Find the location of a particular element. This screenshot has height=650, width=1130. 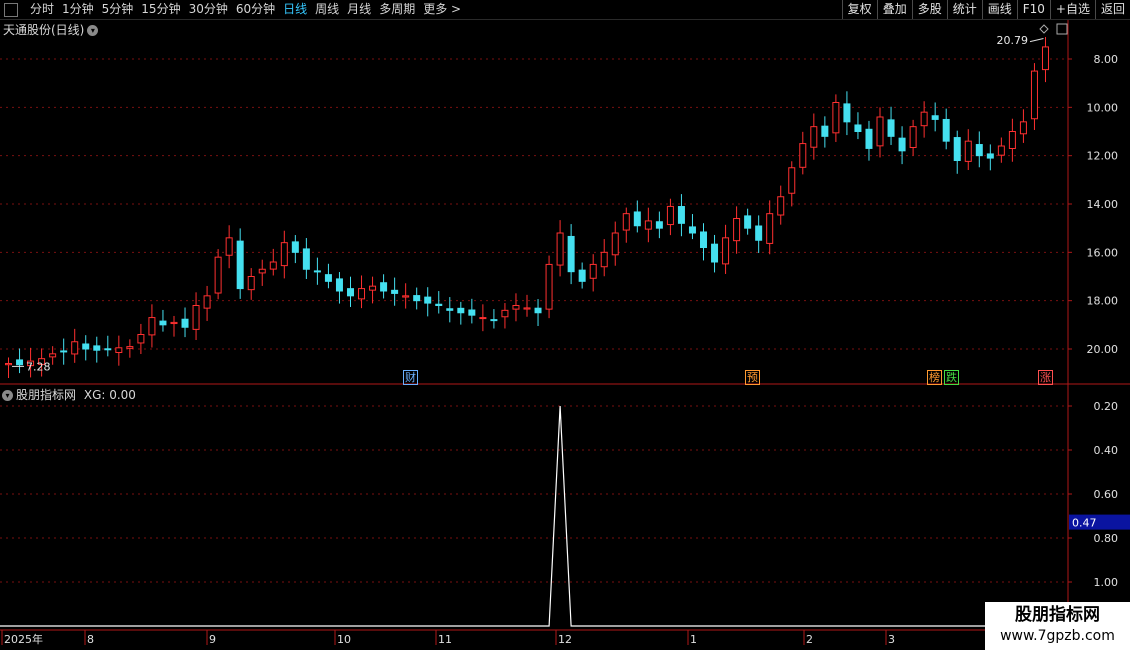

price-tick-label: 8.00 is located at coordinates (1106, 59).